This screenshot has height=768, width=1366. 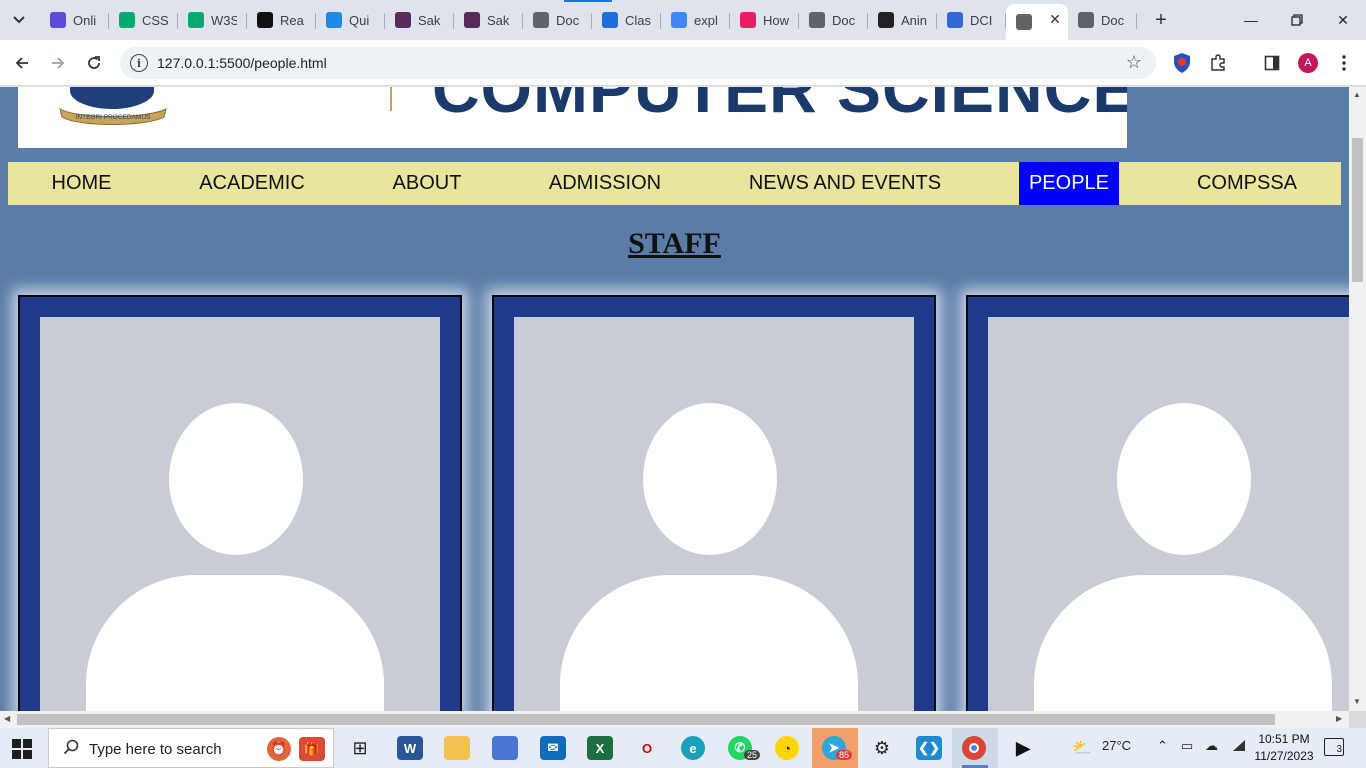 What do you see at coordinates (929, 748) in the screenshot?
I see `vscode-icon: ❮❯` at bounding box center [929, 748].